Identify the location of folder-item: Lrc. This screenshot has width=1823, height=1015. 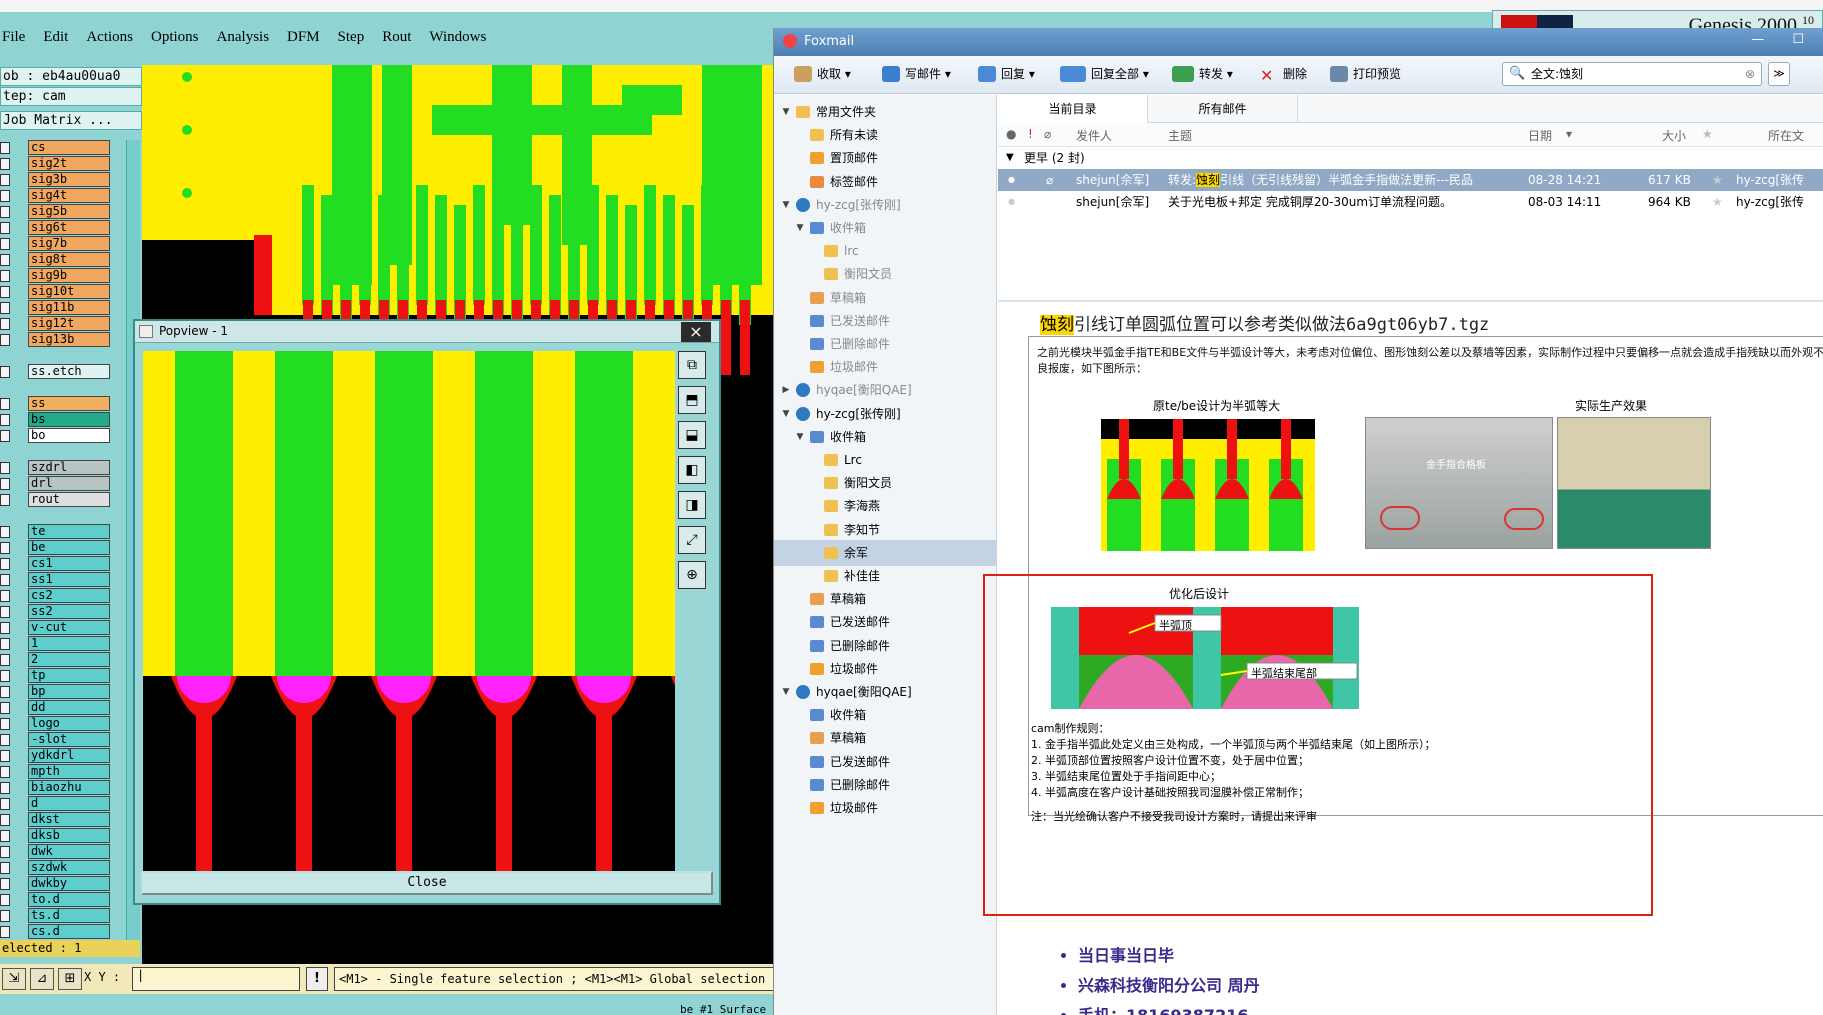
(885, 460).